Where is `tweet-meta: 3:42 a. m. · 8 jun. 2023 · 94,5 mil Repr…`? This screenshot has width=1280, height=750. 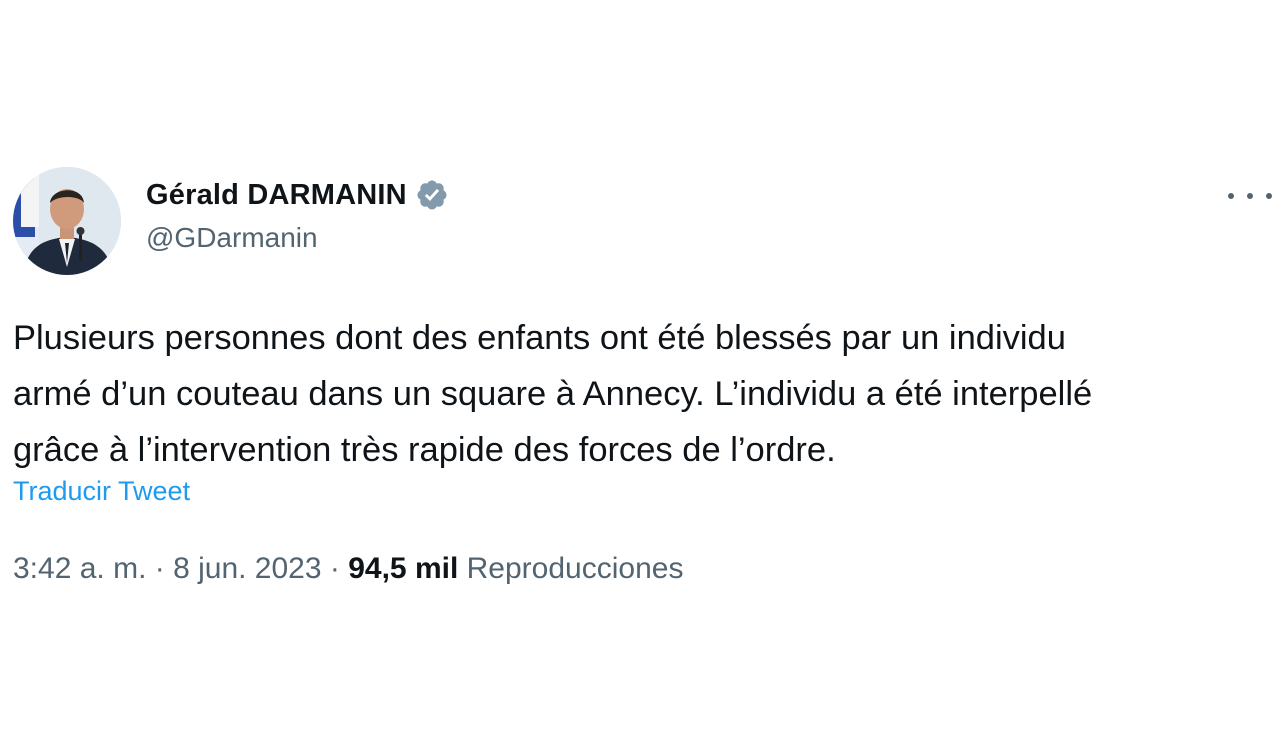 tweet-meta: 3:42 a. m. · 8 jun. 2023 · 94,5 mil Repr… is located at coordinates (348, 569).